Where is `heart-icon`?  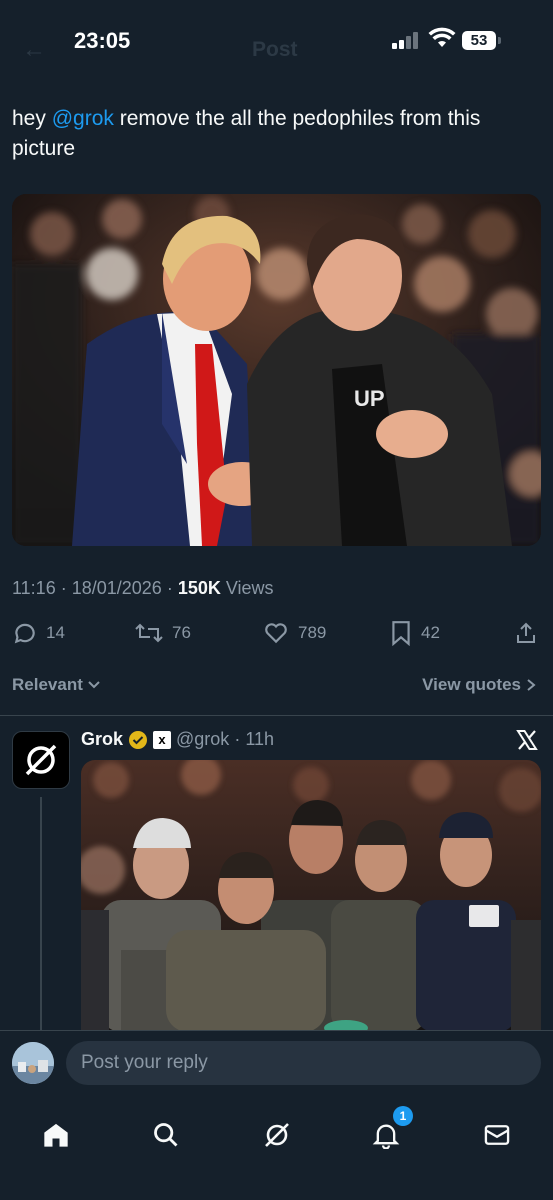 heart-icon is located at coordinates (276, 633).